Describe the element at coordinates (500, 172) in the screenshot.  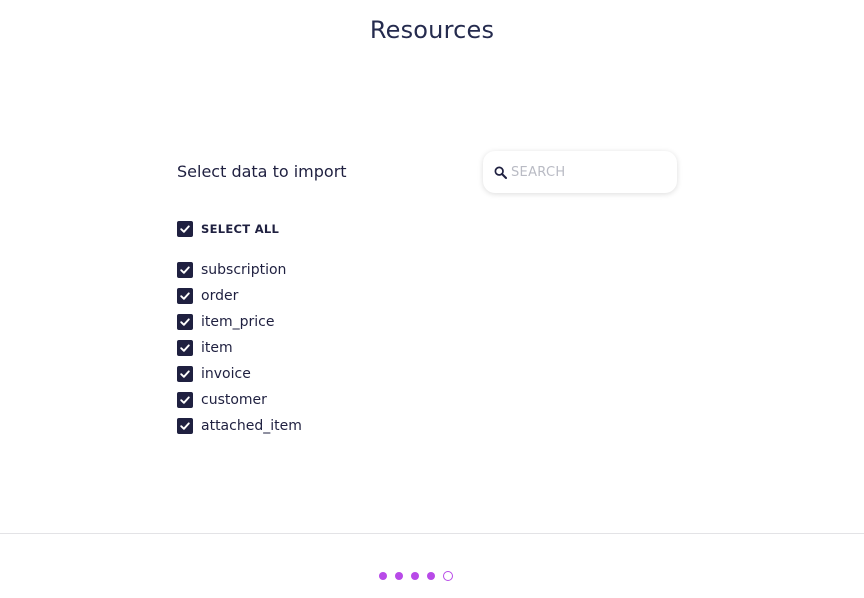
I see `search-icon` at that location.